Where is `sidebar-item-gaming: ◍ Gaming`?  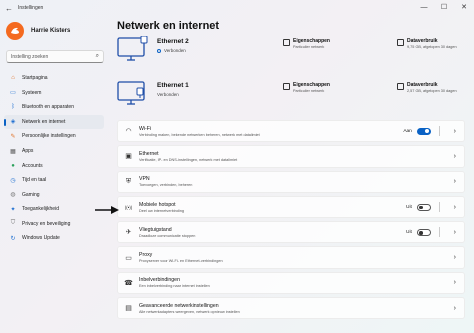
sidebar-item-gaming: ◍ Gaming is located at coordinates (54, 194).